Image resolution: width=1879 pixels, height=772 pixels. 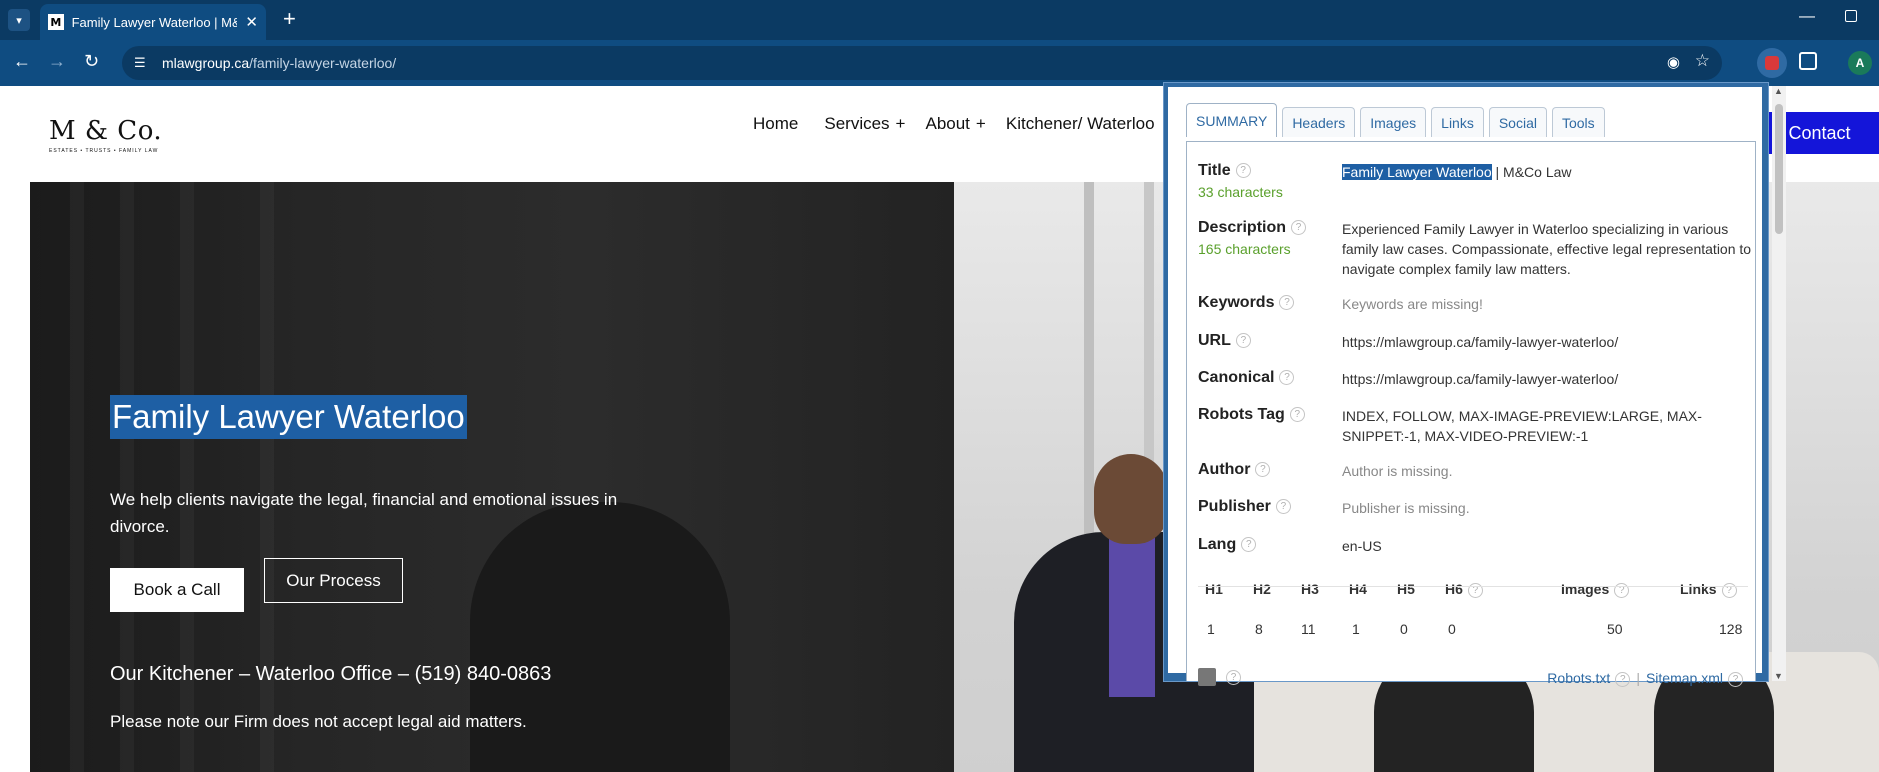 I want to click on publisher-value: Publisher is missing., so click(x=1406, y=508).